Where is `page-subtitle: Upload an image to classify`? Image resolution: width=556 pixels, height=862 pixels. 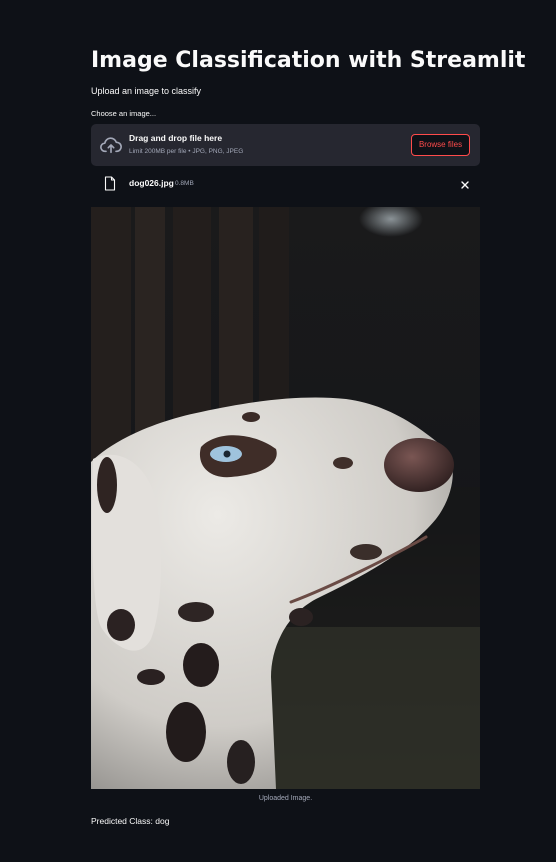 page-subtitle: Upload an image to classify is located at coordinates (146, 91).